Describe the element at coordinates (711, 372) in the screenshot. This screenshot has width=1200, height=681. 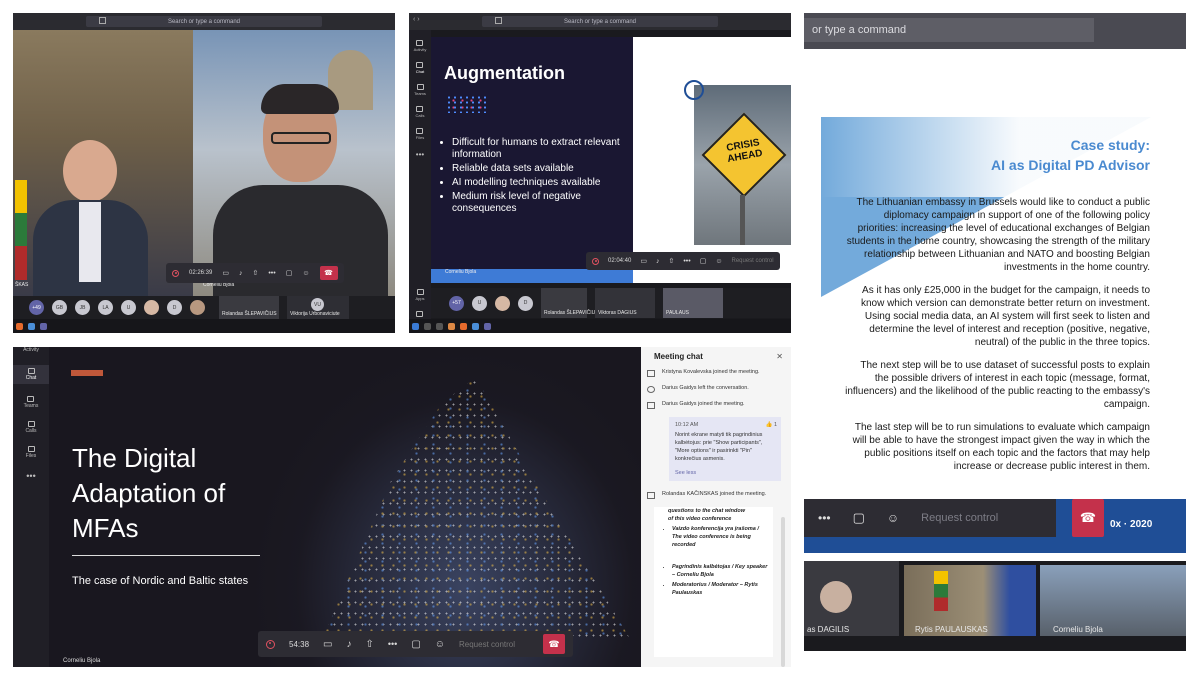
I see `chat-event-text: Kristyna Kovalevska joined the meeting.` at that location.